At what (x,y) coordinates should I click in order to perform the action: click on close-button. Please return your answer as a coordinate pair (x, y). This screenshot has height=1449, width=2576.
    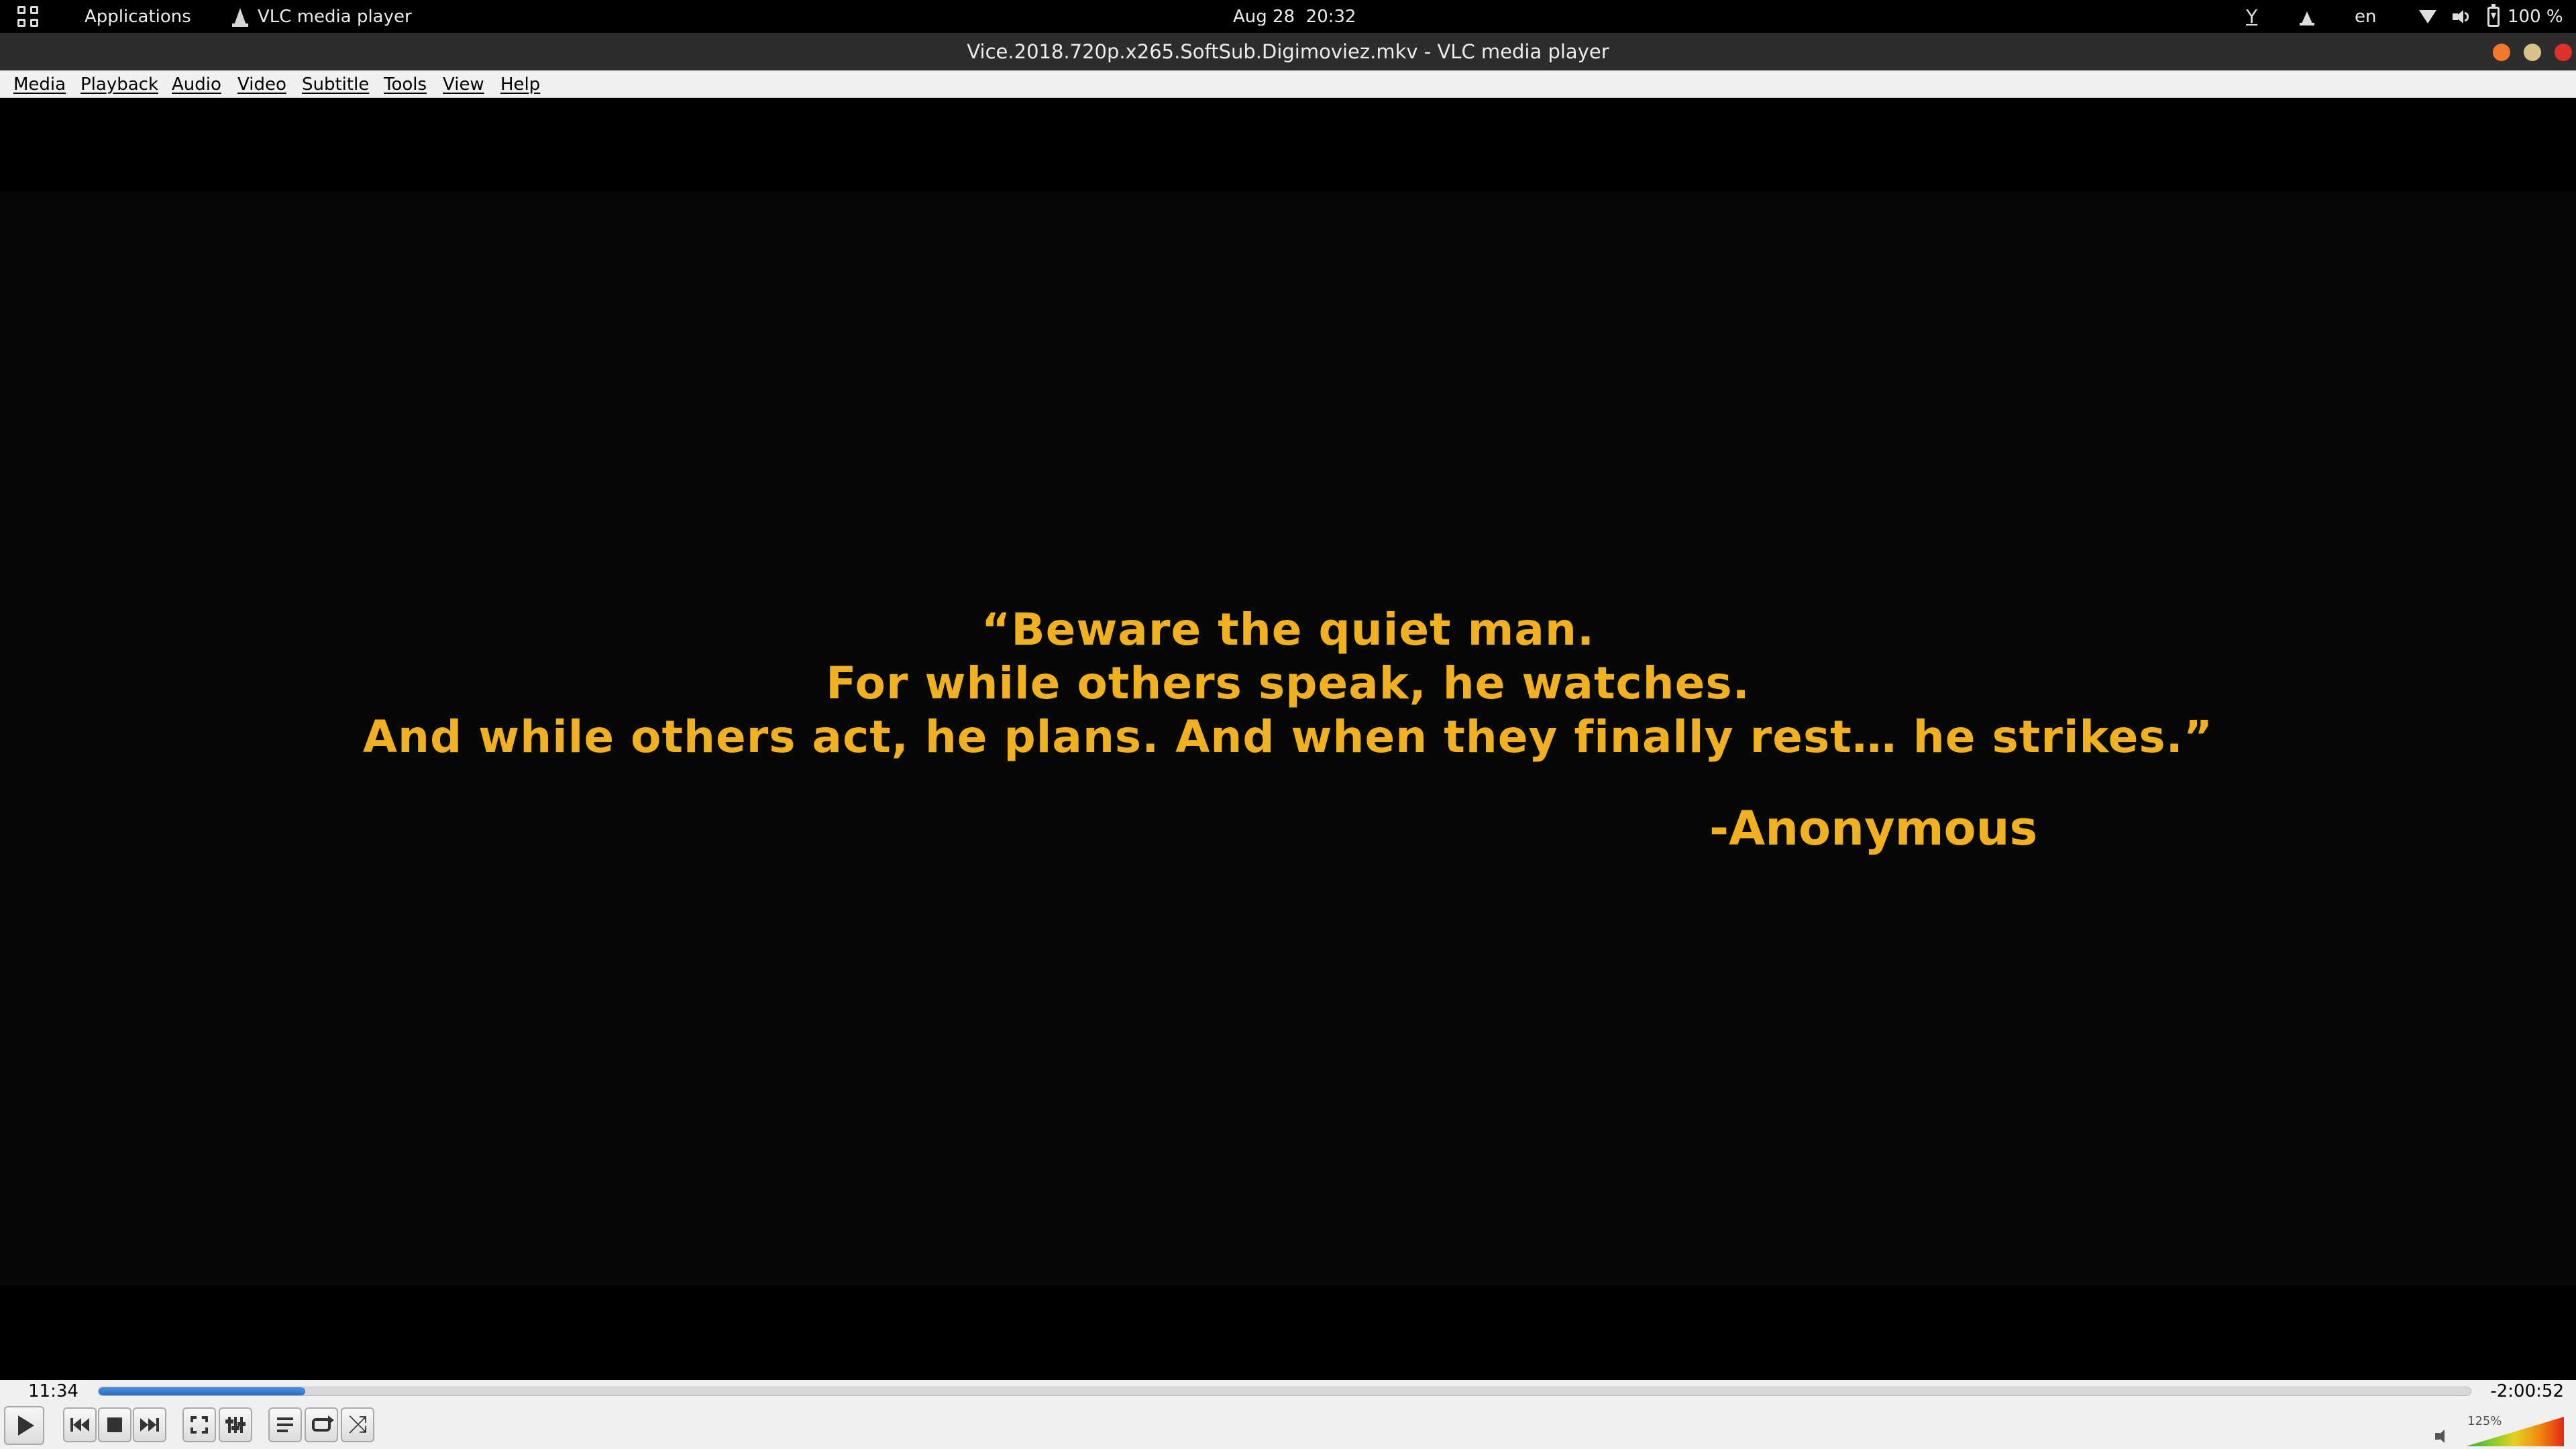
    Looking at the image, I should click on (2563, 52).